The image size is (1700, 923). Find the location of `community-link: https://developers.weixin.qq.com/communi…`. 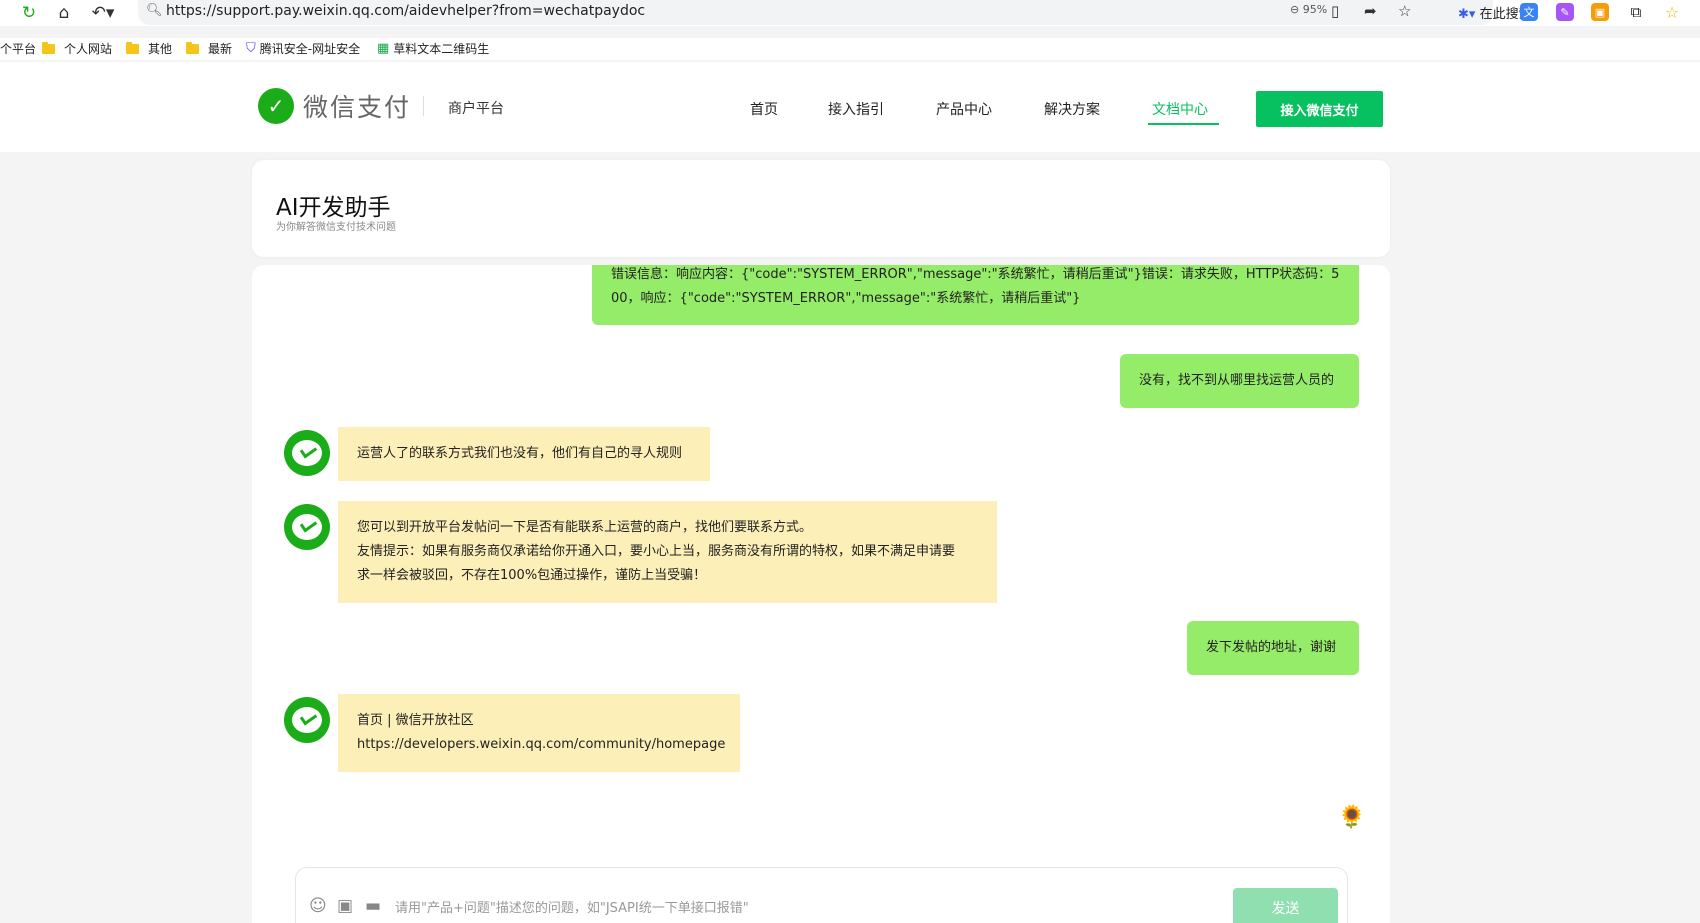

community-link: https://developers.weixin.qq.com/communi… is located at coordinates (548, 745).